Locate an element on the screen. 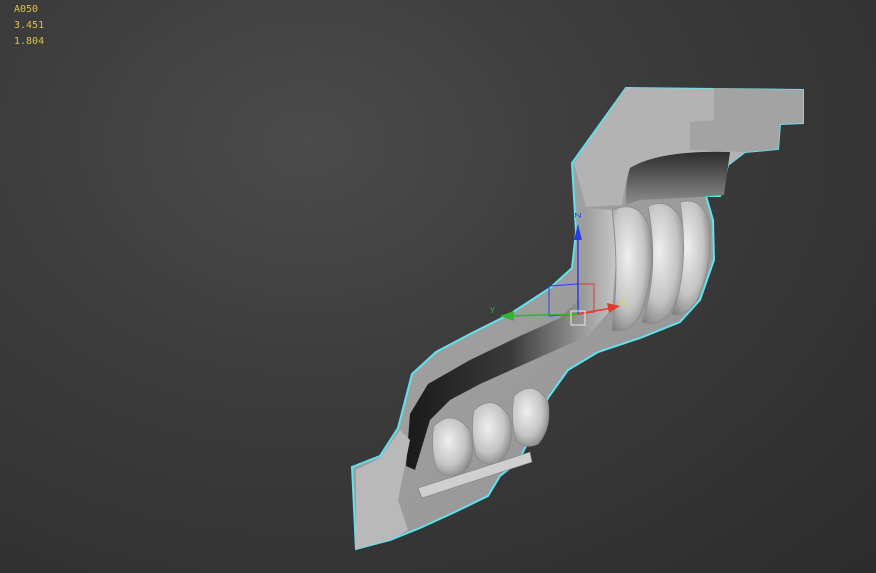 This screenshot has width=876, height=573. gizmo-y-label: Y is located at coordinates (492, 310).